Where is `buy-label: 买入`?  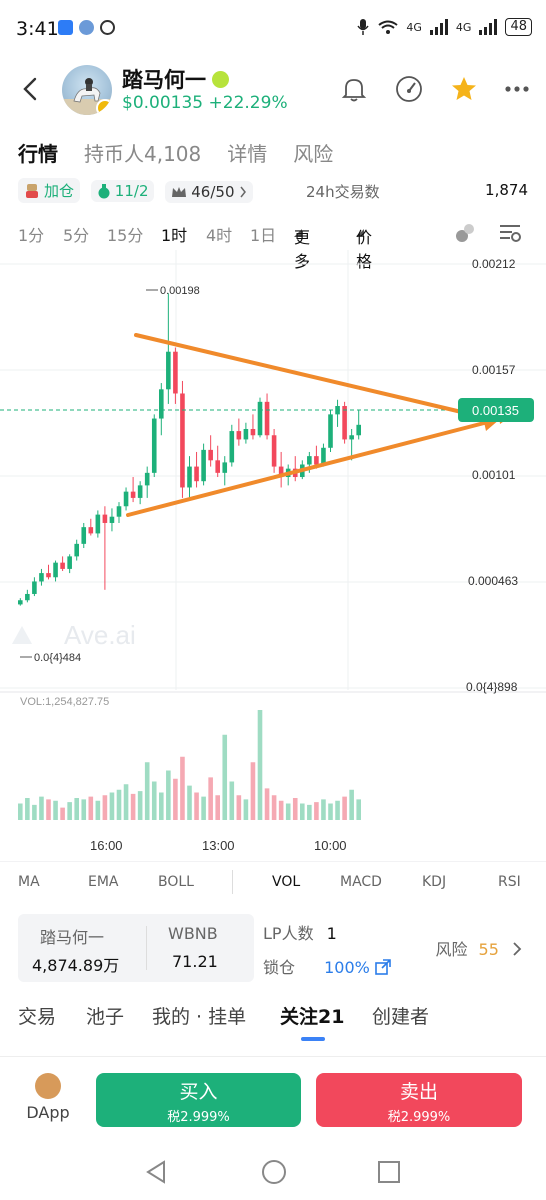 buy-label: 买入 is located at coordinates (198, 1092).